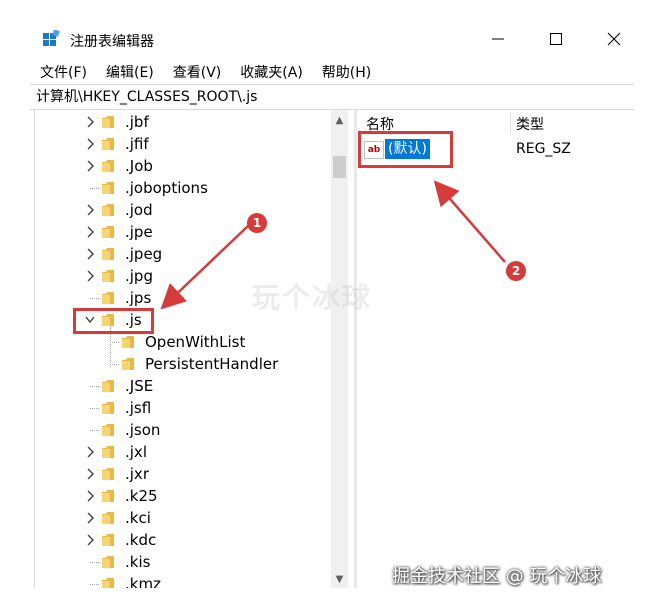 The height and width of the screenshot is (605, 663). I want to click on tree-item: .jxr, so click(185, 474).